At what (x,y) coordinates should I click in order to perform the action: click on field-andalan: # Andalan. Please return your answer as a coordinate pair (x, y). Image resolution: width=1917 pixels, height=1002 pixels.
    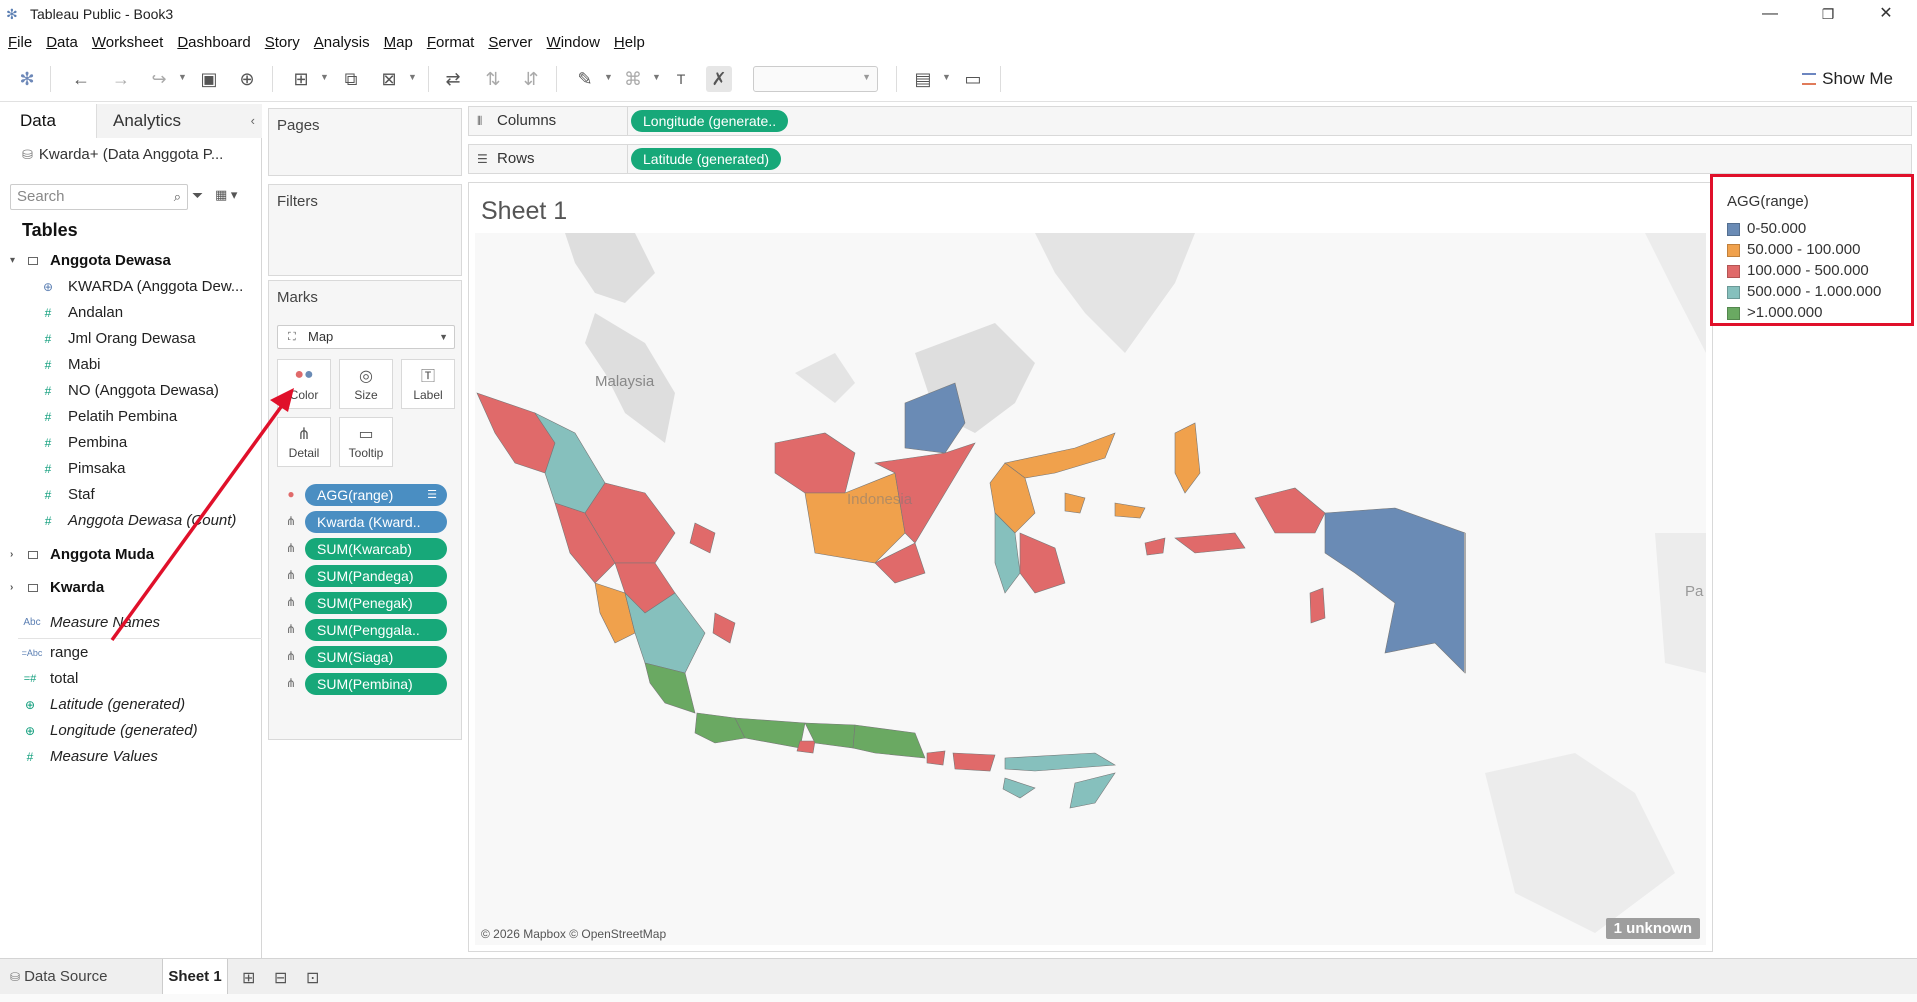
    Looking at the image, I should click on (130, 313).